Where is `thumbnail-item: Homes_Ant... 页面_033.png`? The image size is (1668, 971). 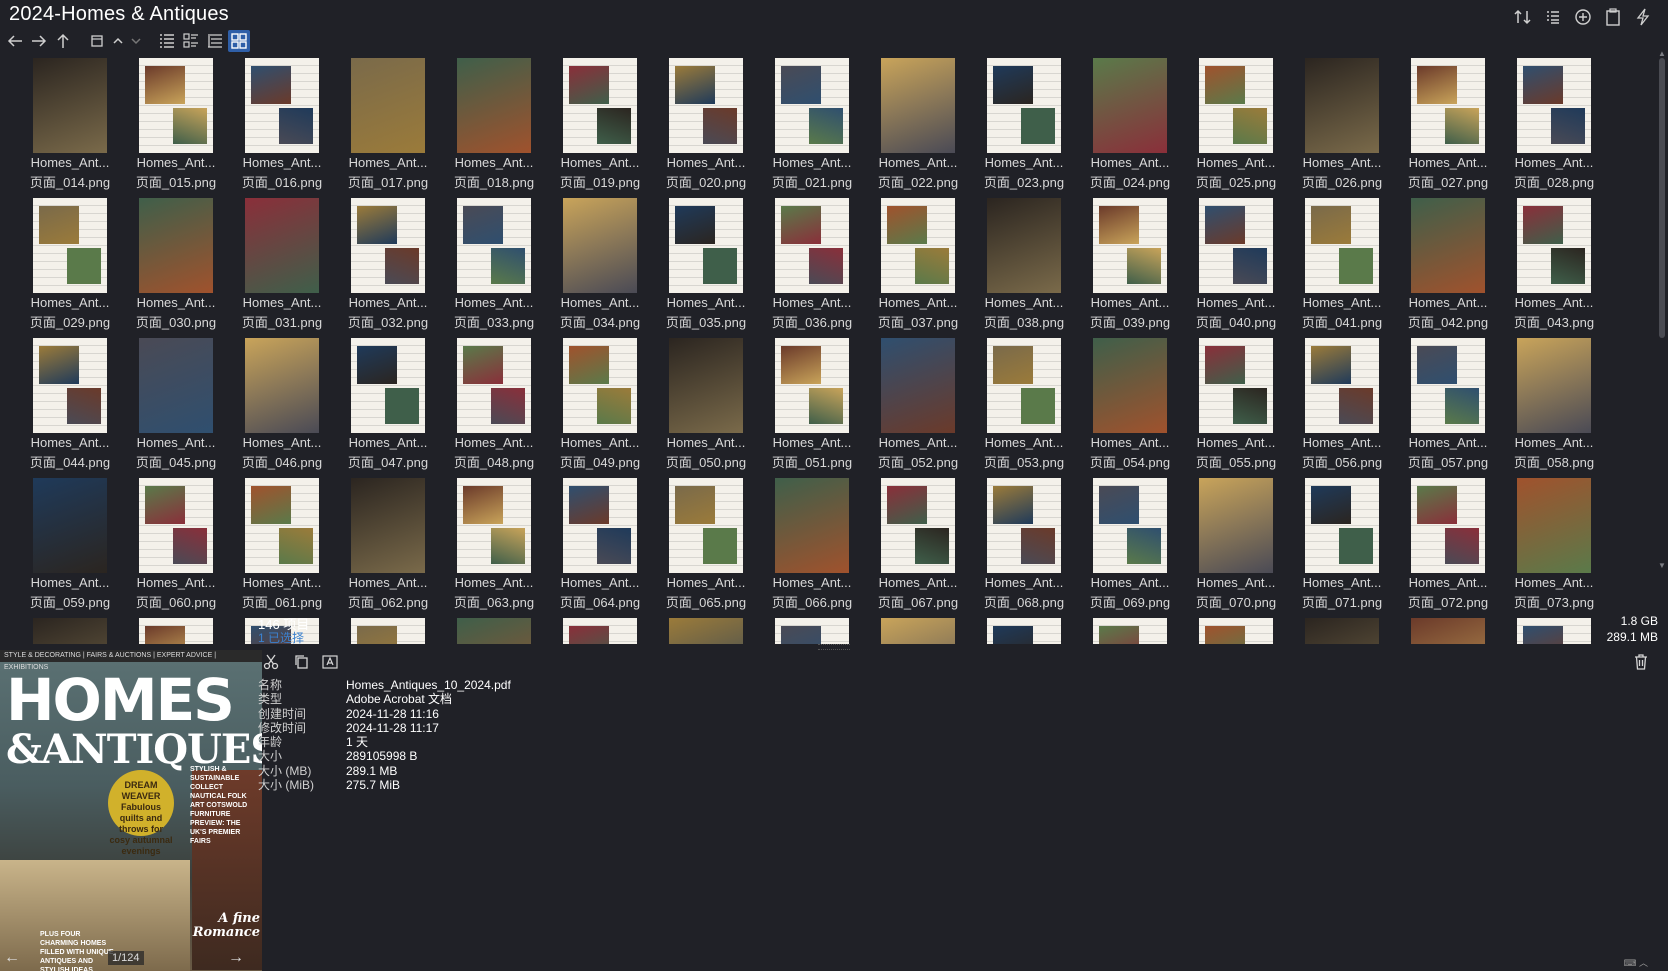
thumbnail-item: Homes_Ant... 页面_033.png is located at coordinates (494, 268).